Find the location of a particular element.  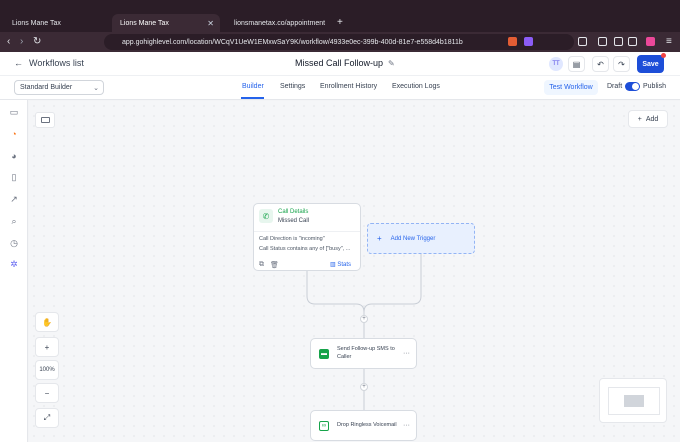

minimap is located at coordinates (633, 400).